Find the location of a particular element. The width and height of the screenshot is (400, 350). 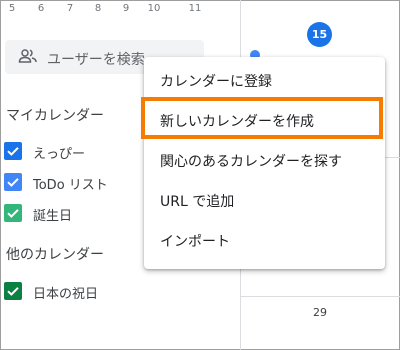

menu-item-label: カレンダーに登録 is located at coordinates (216, 82).